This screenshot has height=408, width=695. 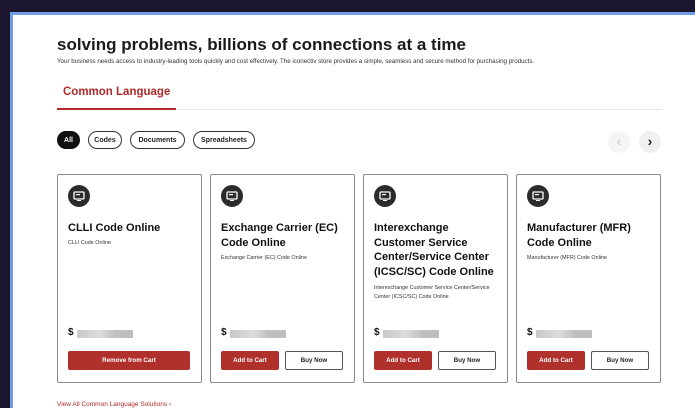 I want to click on product-description: Exchange Carrier (EC) Code Online, so click(x=264, y=258).